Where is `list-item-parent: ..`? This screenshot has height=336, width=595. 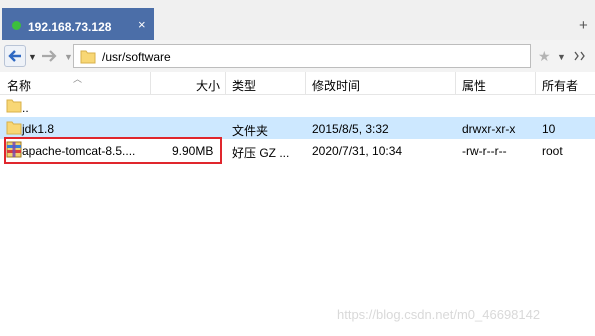 list-item-parent: .. is located at coordinates (297, 106).